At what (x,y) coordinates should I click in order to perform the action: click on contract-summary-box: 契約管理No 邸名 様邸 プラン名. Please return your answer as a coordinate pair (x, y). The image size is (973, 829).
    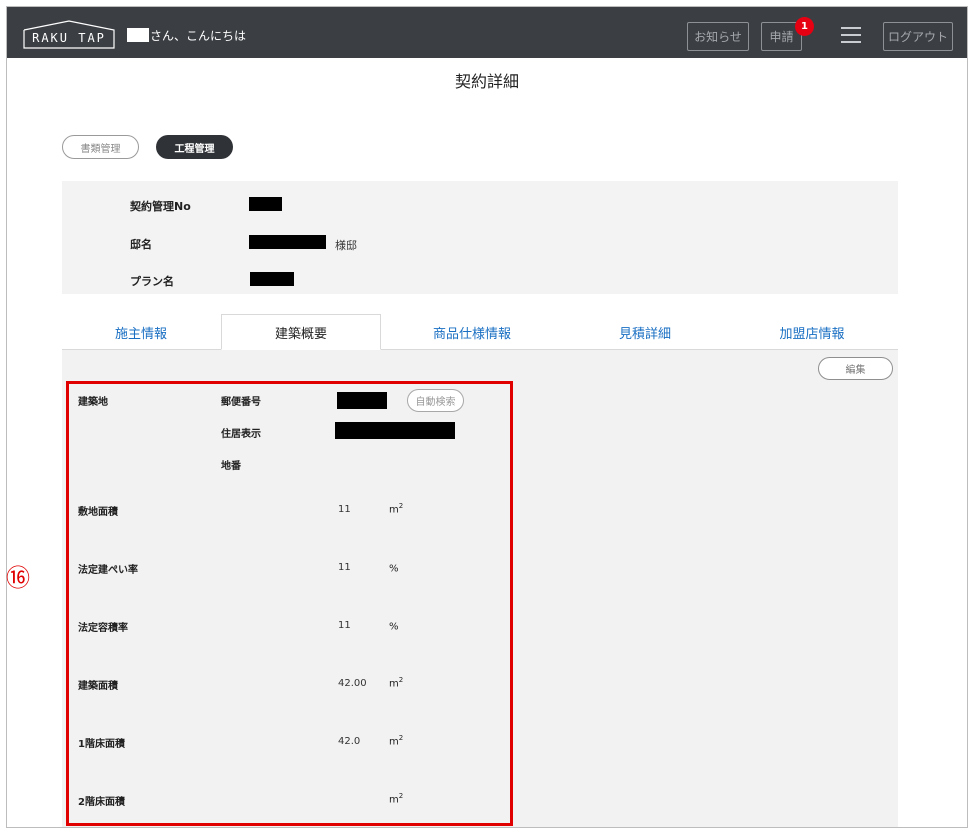
    Looking at the image, I should click on (480, 237).